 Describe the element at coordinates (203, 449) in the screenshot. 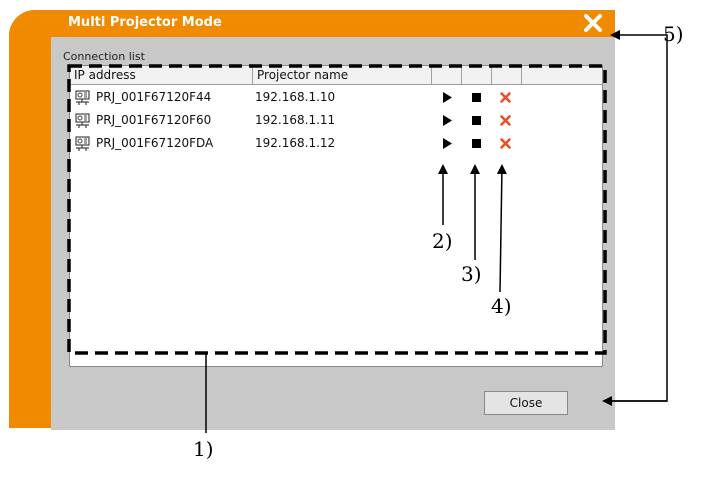

I see `callout-label-1: 1)` at that location.